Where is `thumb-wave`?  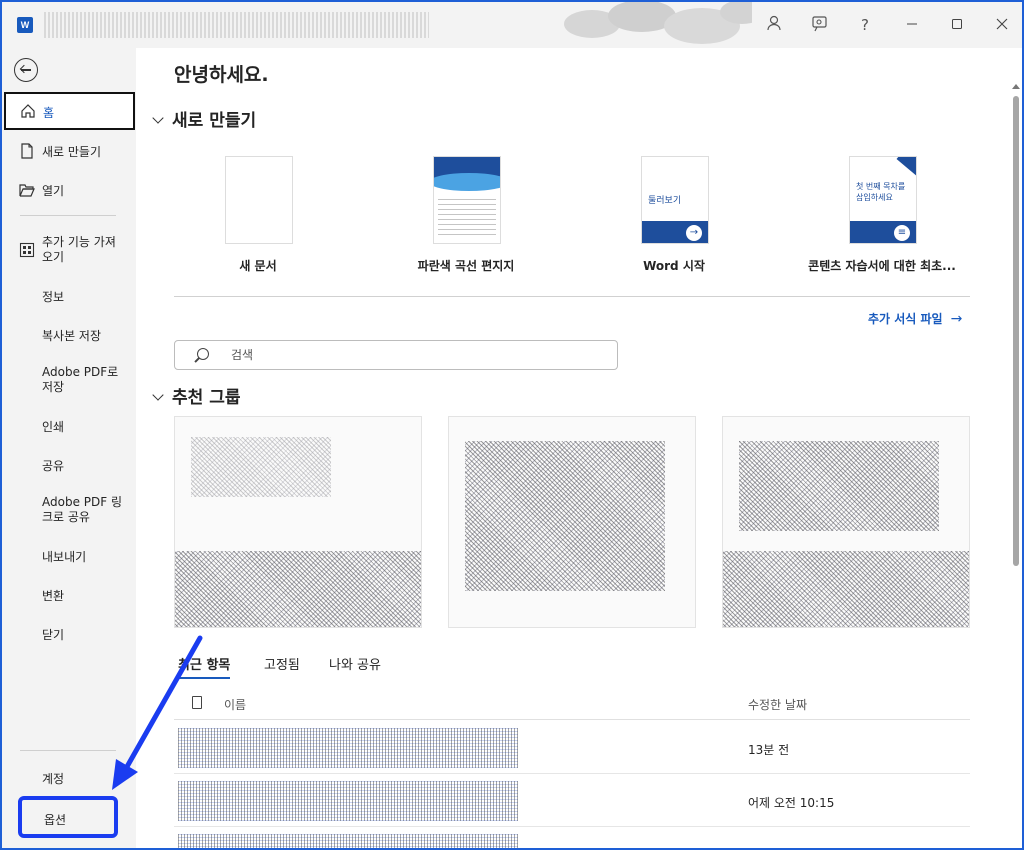
thumb-wave is located at coordinates (467, 182).